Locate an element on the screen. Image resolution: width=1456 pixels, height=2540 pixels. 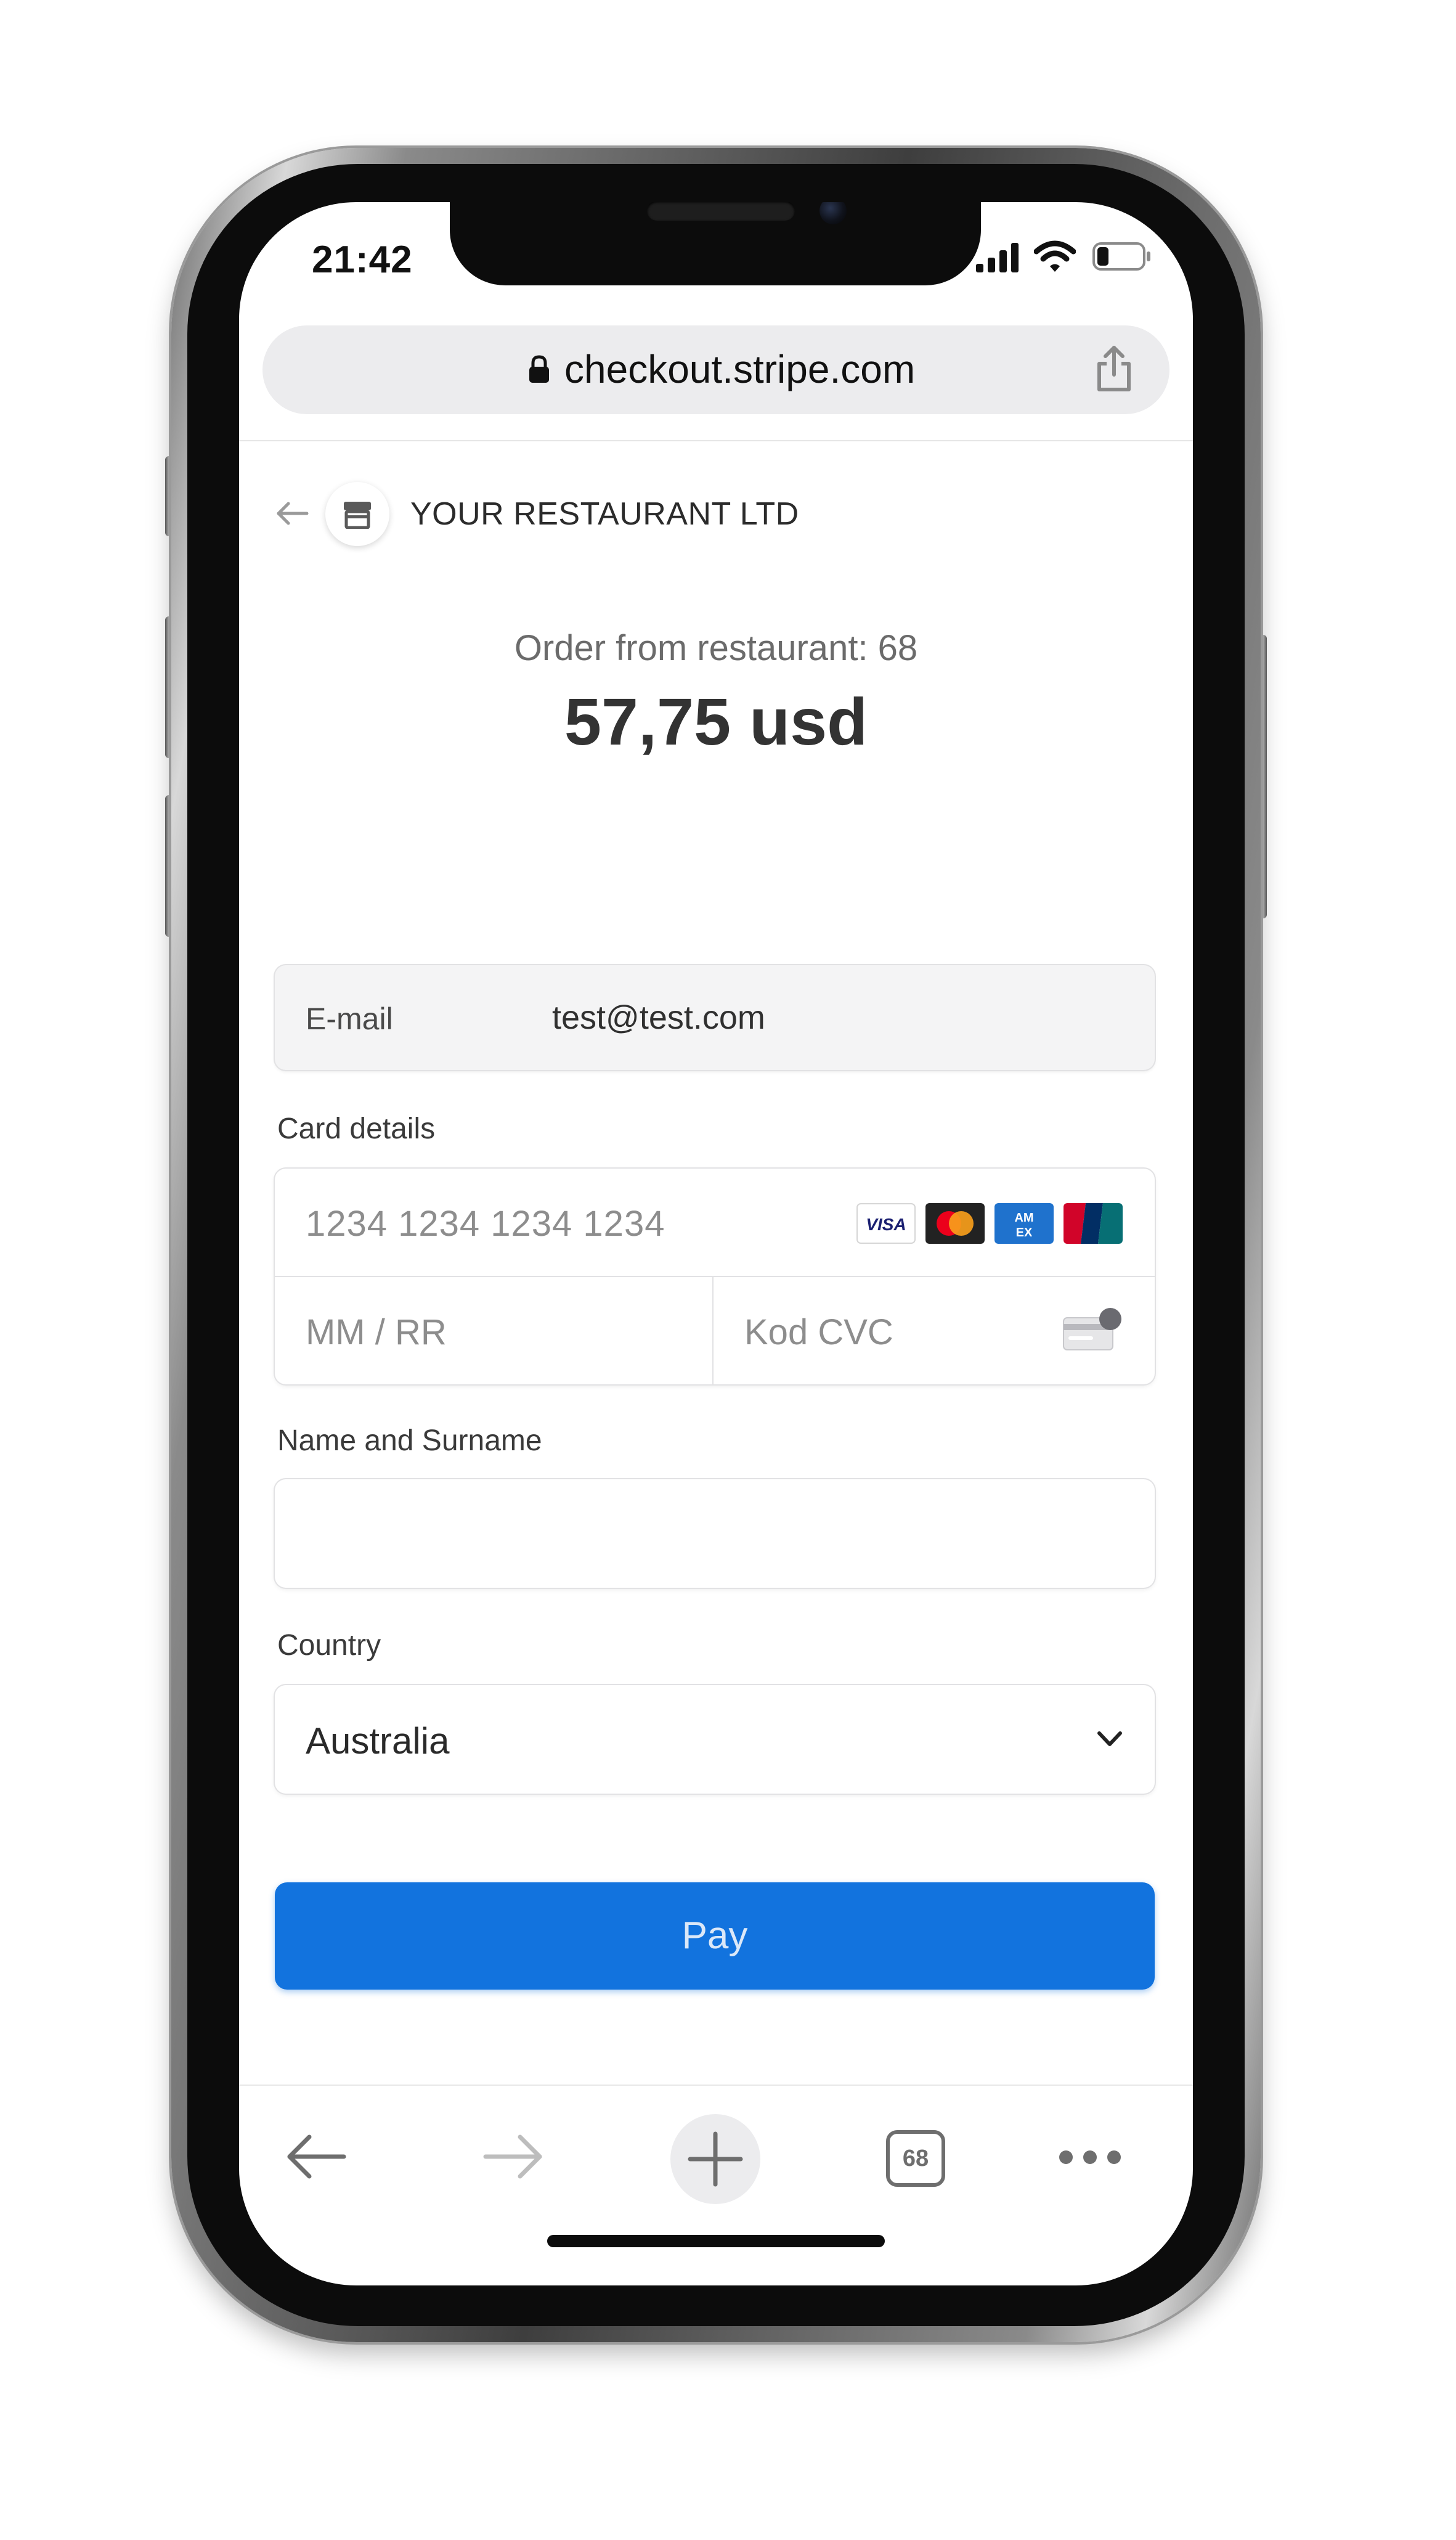
lock-icon is located at coordinates (539, 369).